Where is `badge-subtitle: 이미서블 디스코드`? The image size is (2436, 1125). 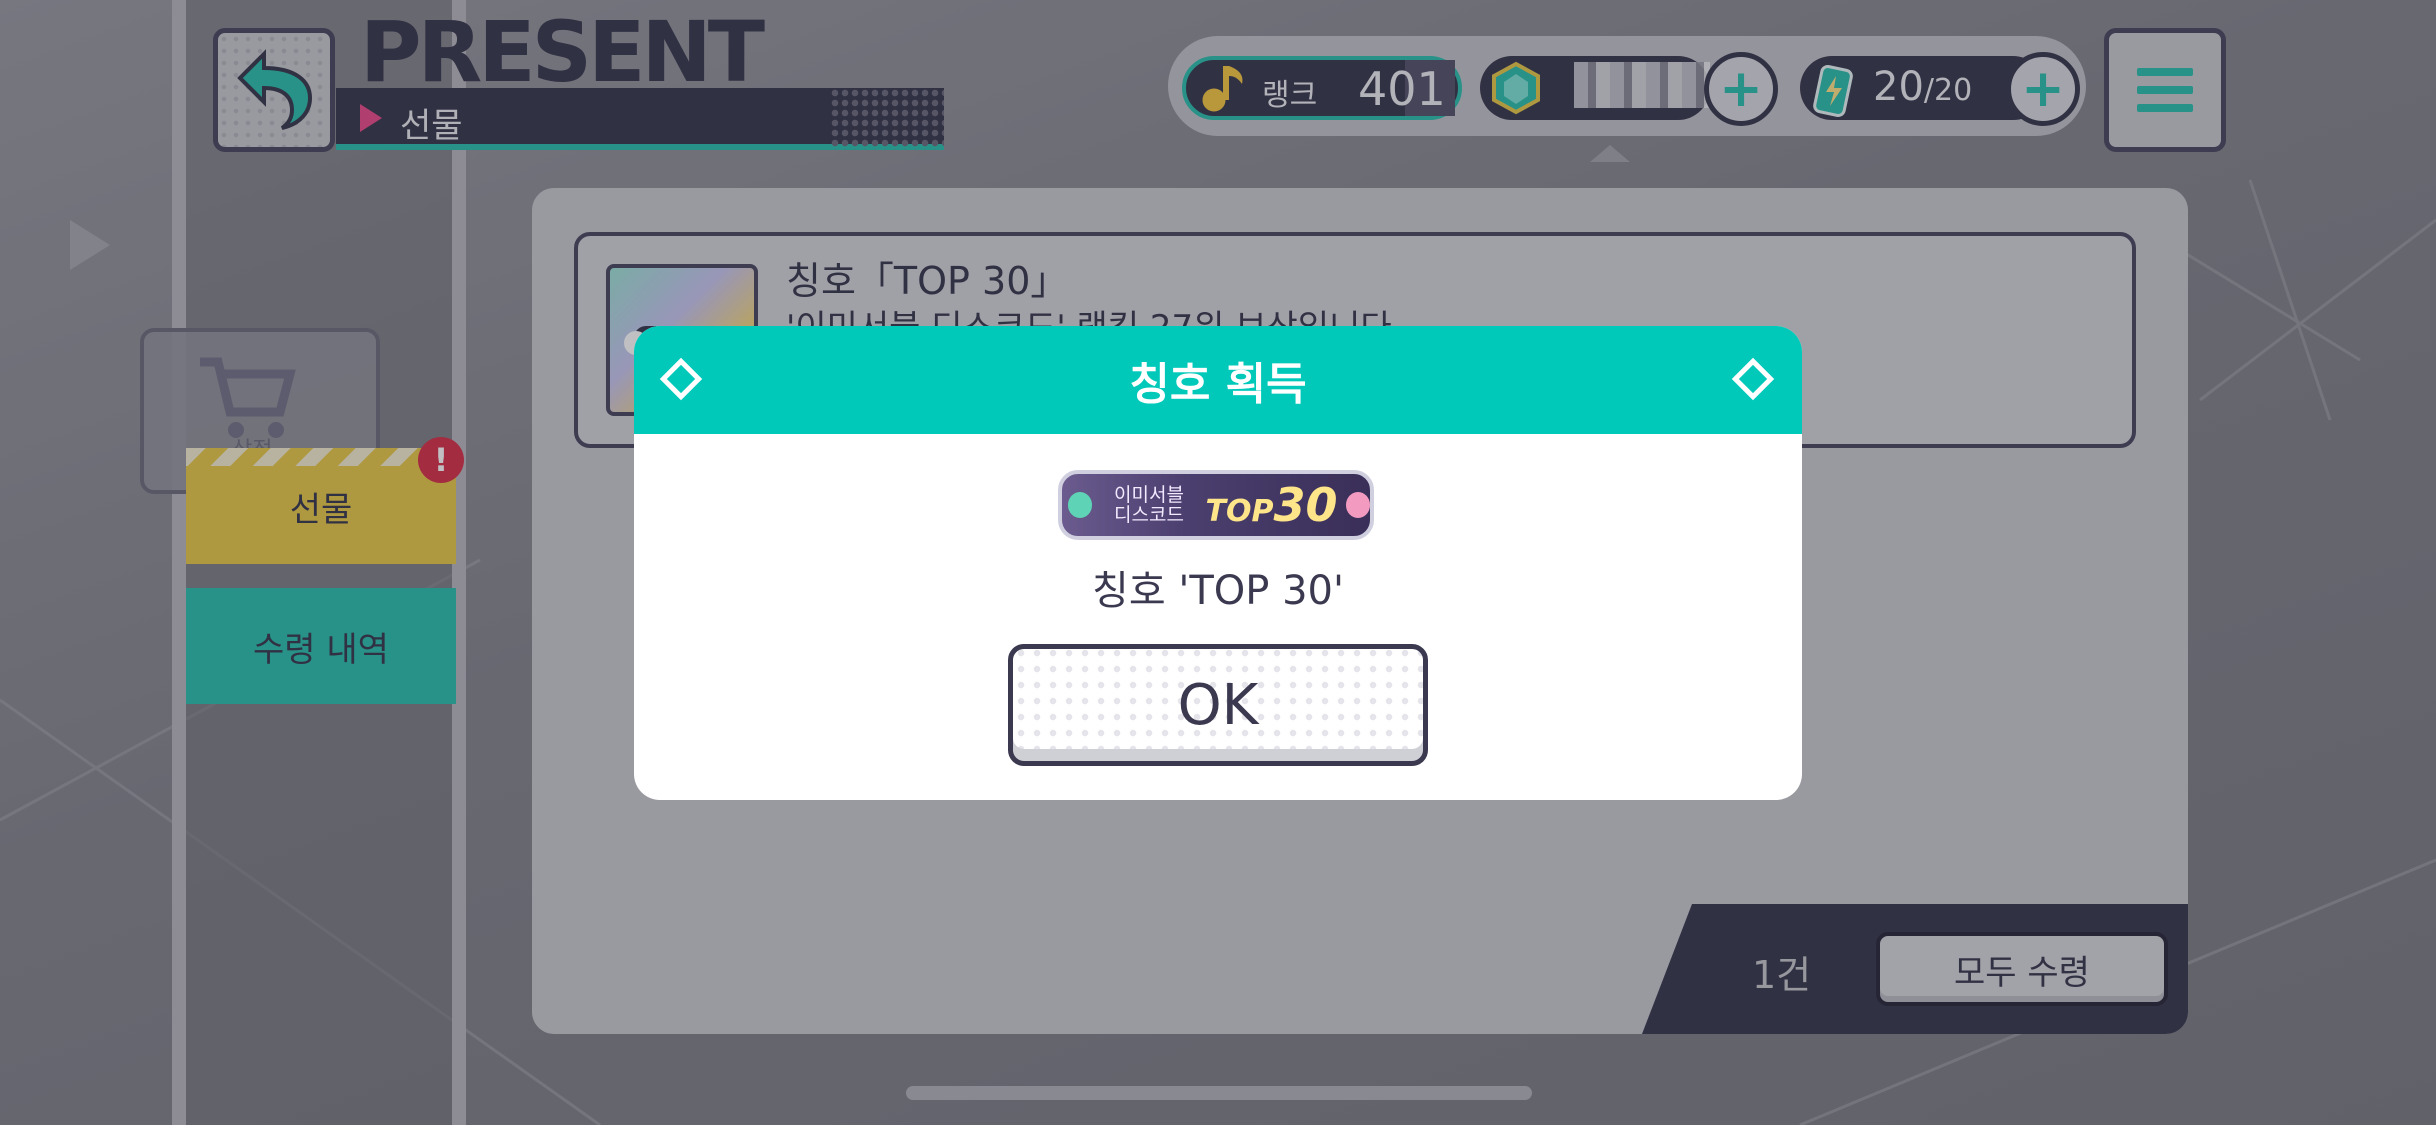
badge-subtitle: 이미서블 디스코드 is located at coordinates (1149, 505).